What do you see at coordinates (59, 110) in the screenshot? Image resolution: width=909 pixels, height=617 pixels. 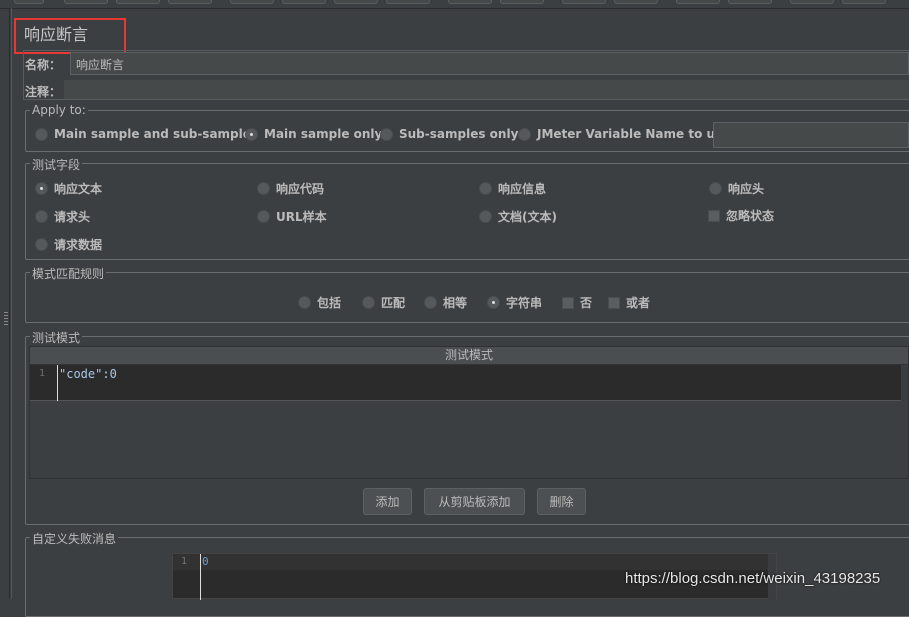 I see `apply-to-legend: Apply to:` at bounding box center [59, 110].